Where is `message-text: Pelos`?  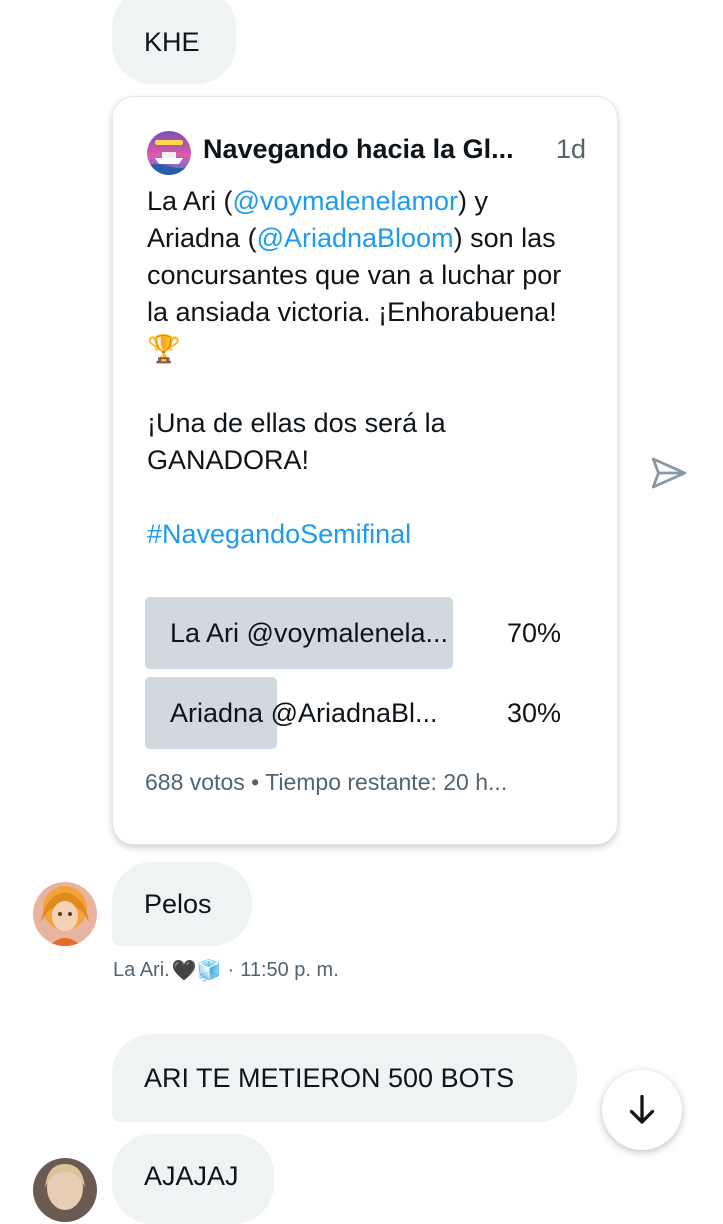 message-text: Pelos is located at coordinates (178, 903).